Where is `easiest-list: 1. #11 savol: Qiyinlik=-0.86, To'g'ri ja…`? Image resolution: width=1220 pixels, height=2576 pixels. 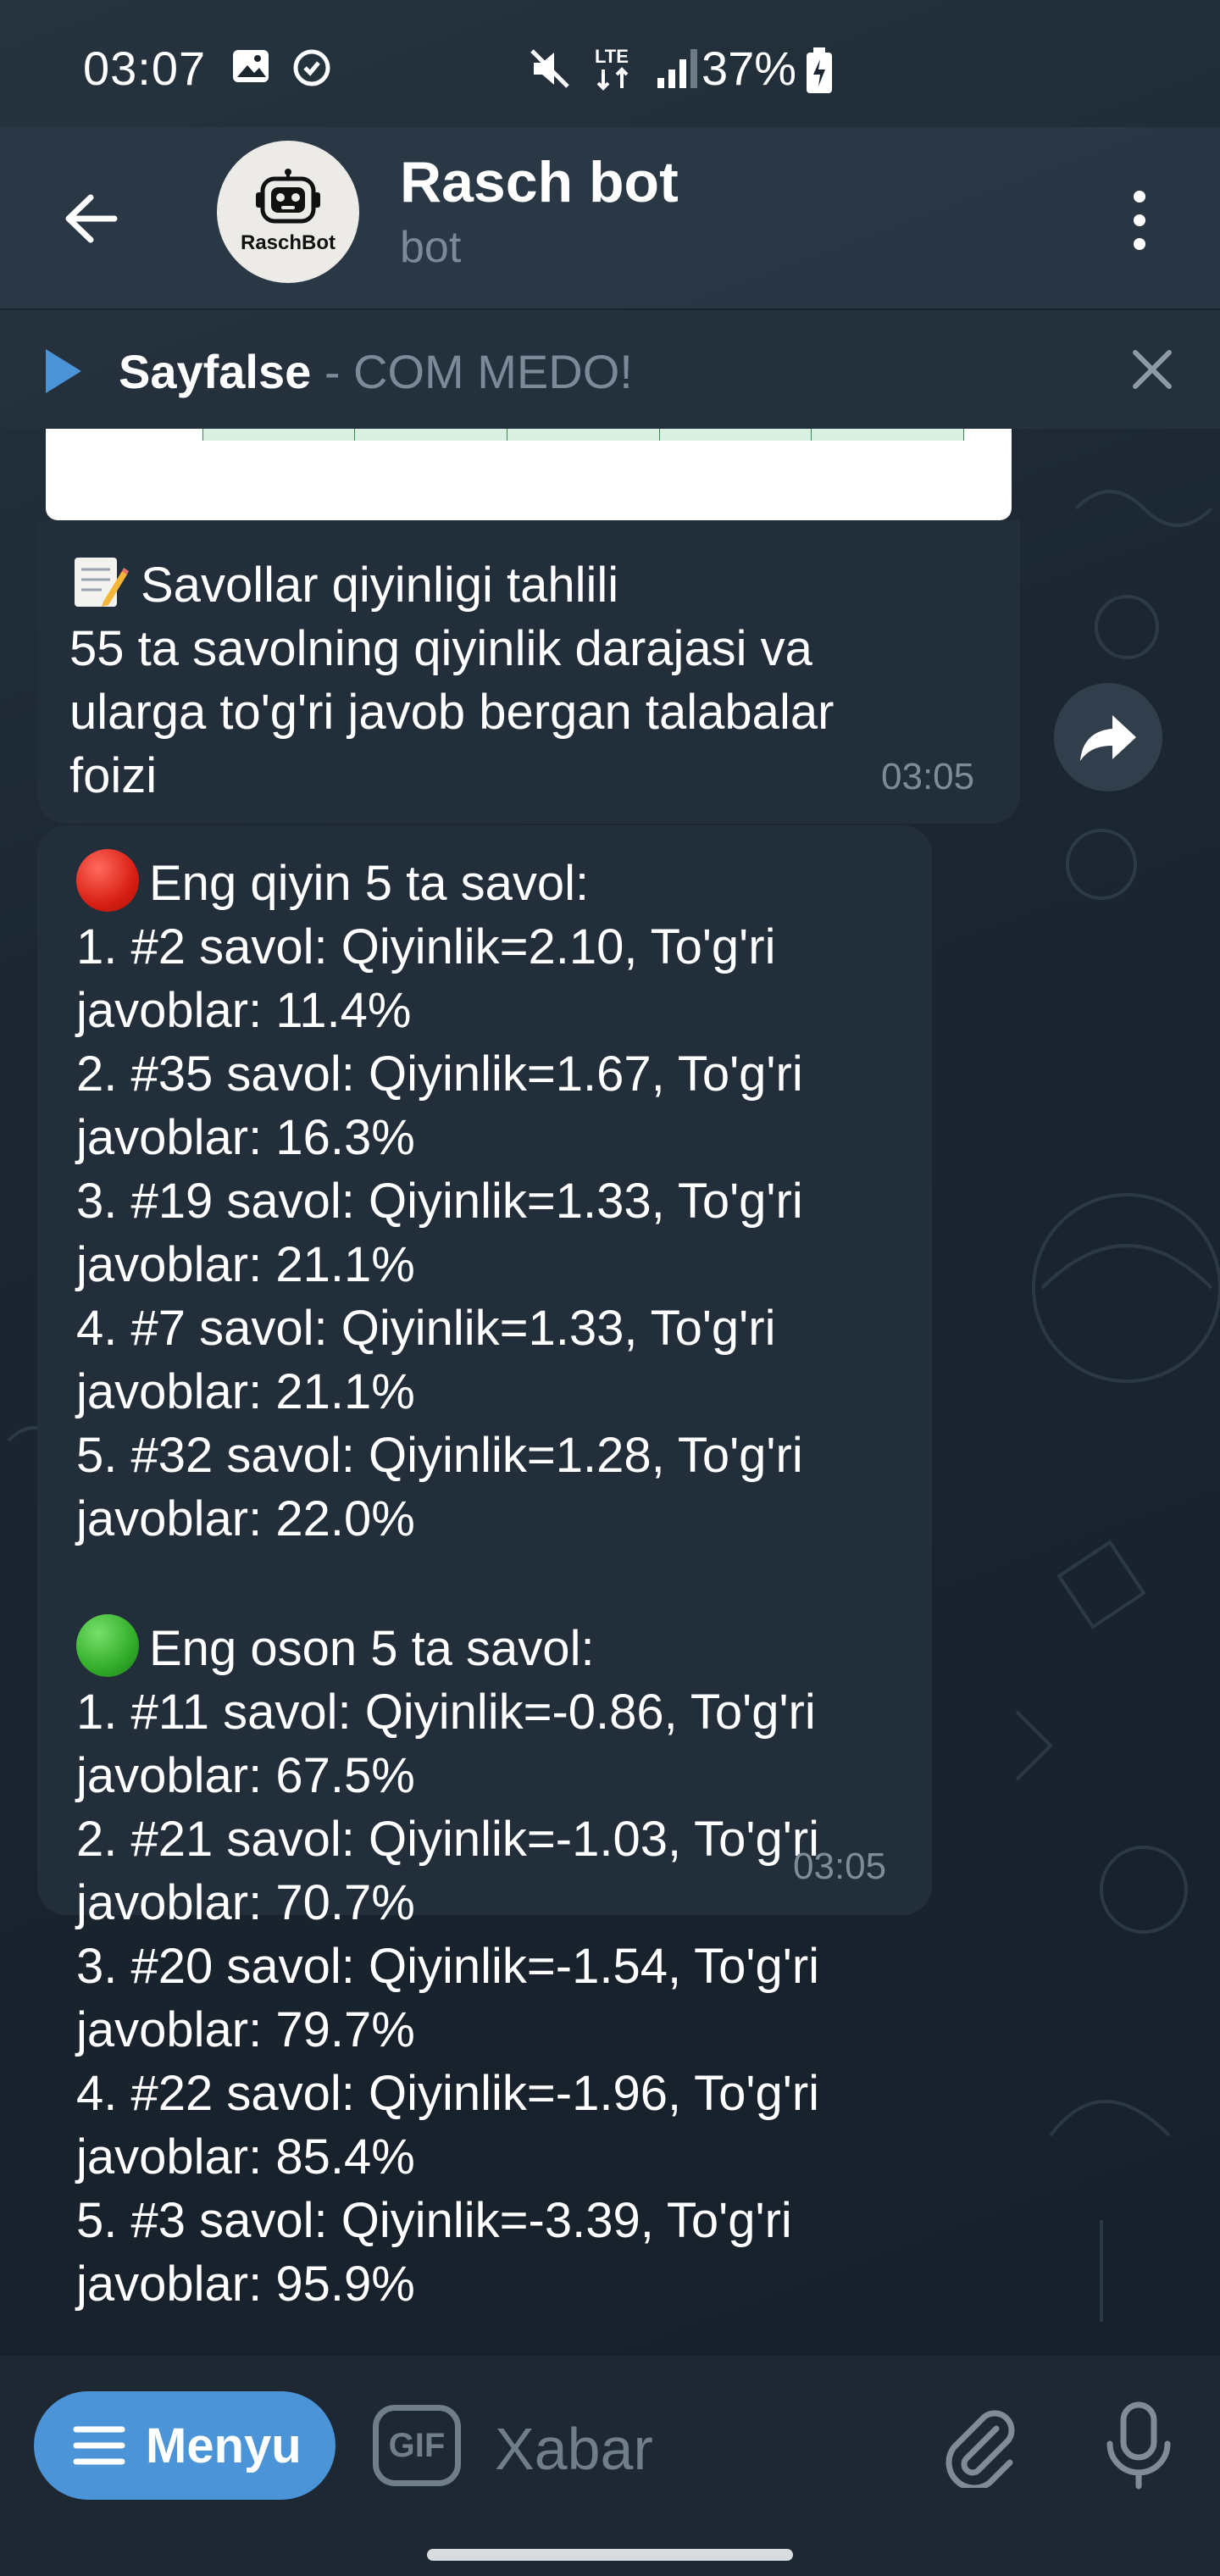 easiest-list: 1. #11 savol: Qiyinlik=-0.86, To'g'ri ja… is located at coordinates (448, 1998).